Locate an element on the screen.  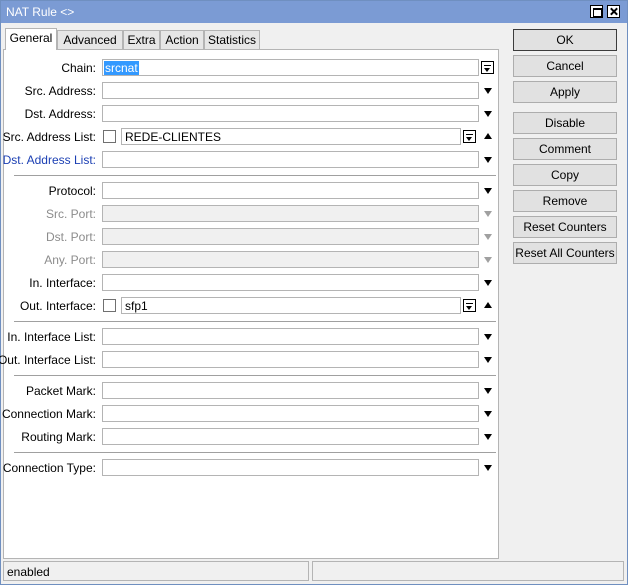
out-interface-list-label: Out. Interface List: is located at coordinates (48, 360).